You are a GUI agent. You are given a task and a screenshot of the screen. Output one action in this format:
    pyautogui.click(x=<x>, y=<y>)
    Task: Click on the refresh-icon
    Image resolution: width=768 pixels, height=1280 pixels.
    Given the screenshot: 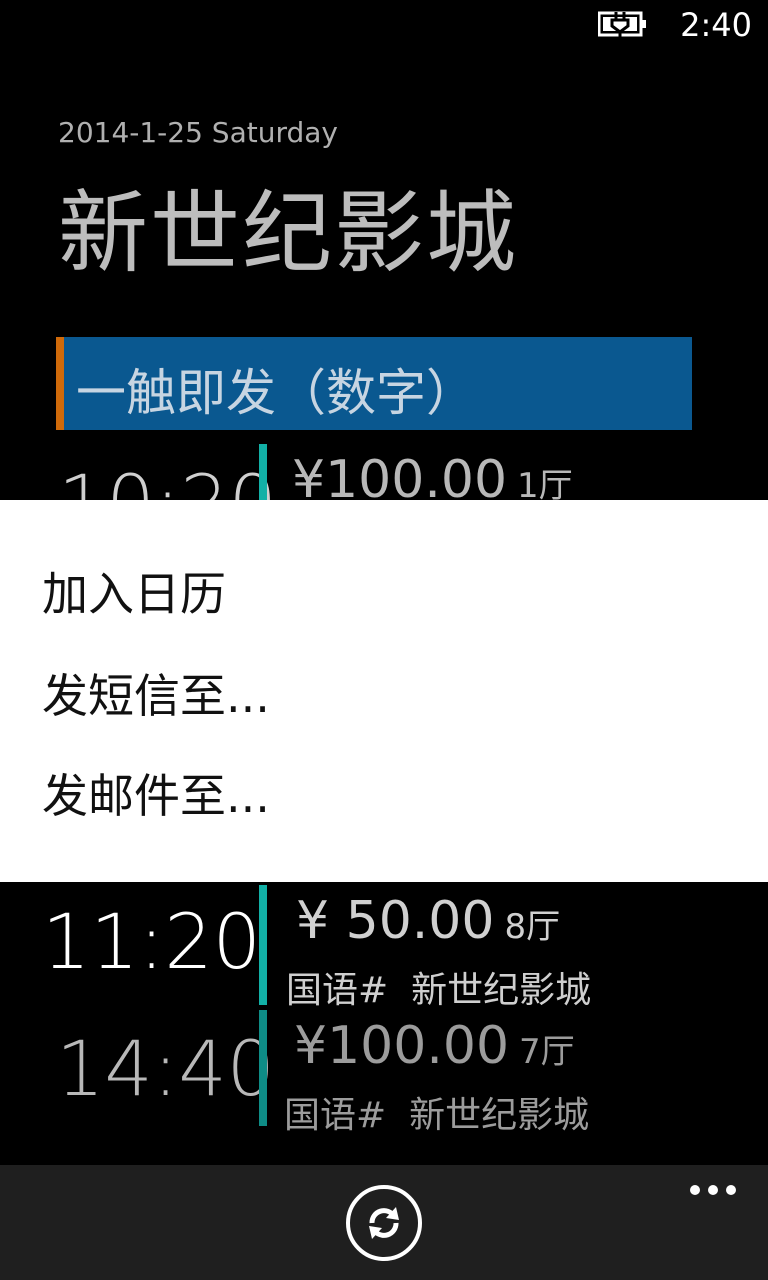 What is the action you would take?
    pyautogui.click(x=384, y=1223)
    